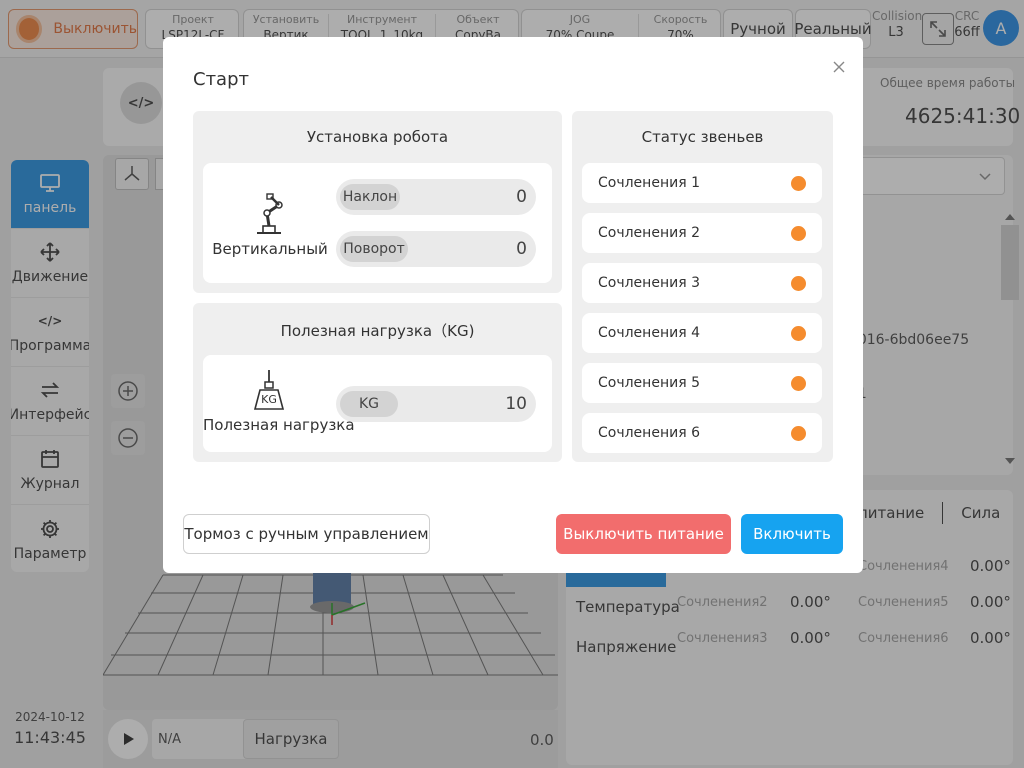 This screenshot has height=768, width=1024. I want to click on payload-panel: KG Полезная нагрузка KG 10, so click(377, 403).